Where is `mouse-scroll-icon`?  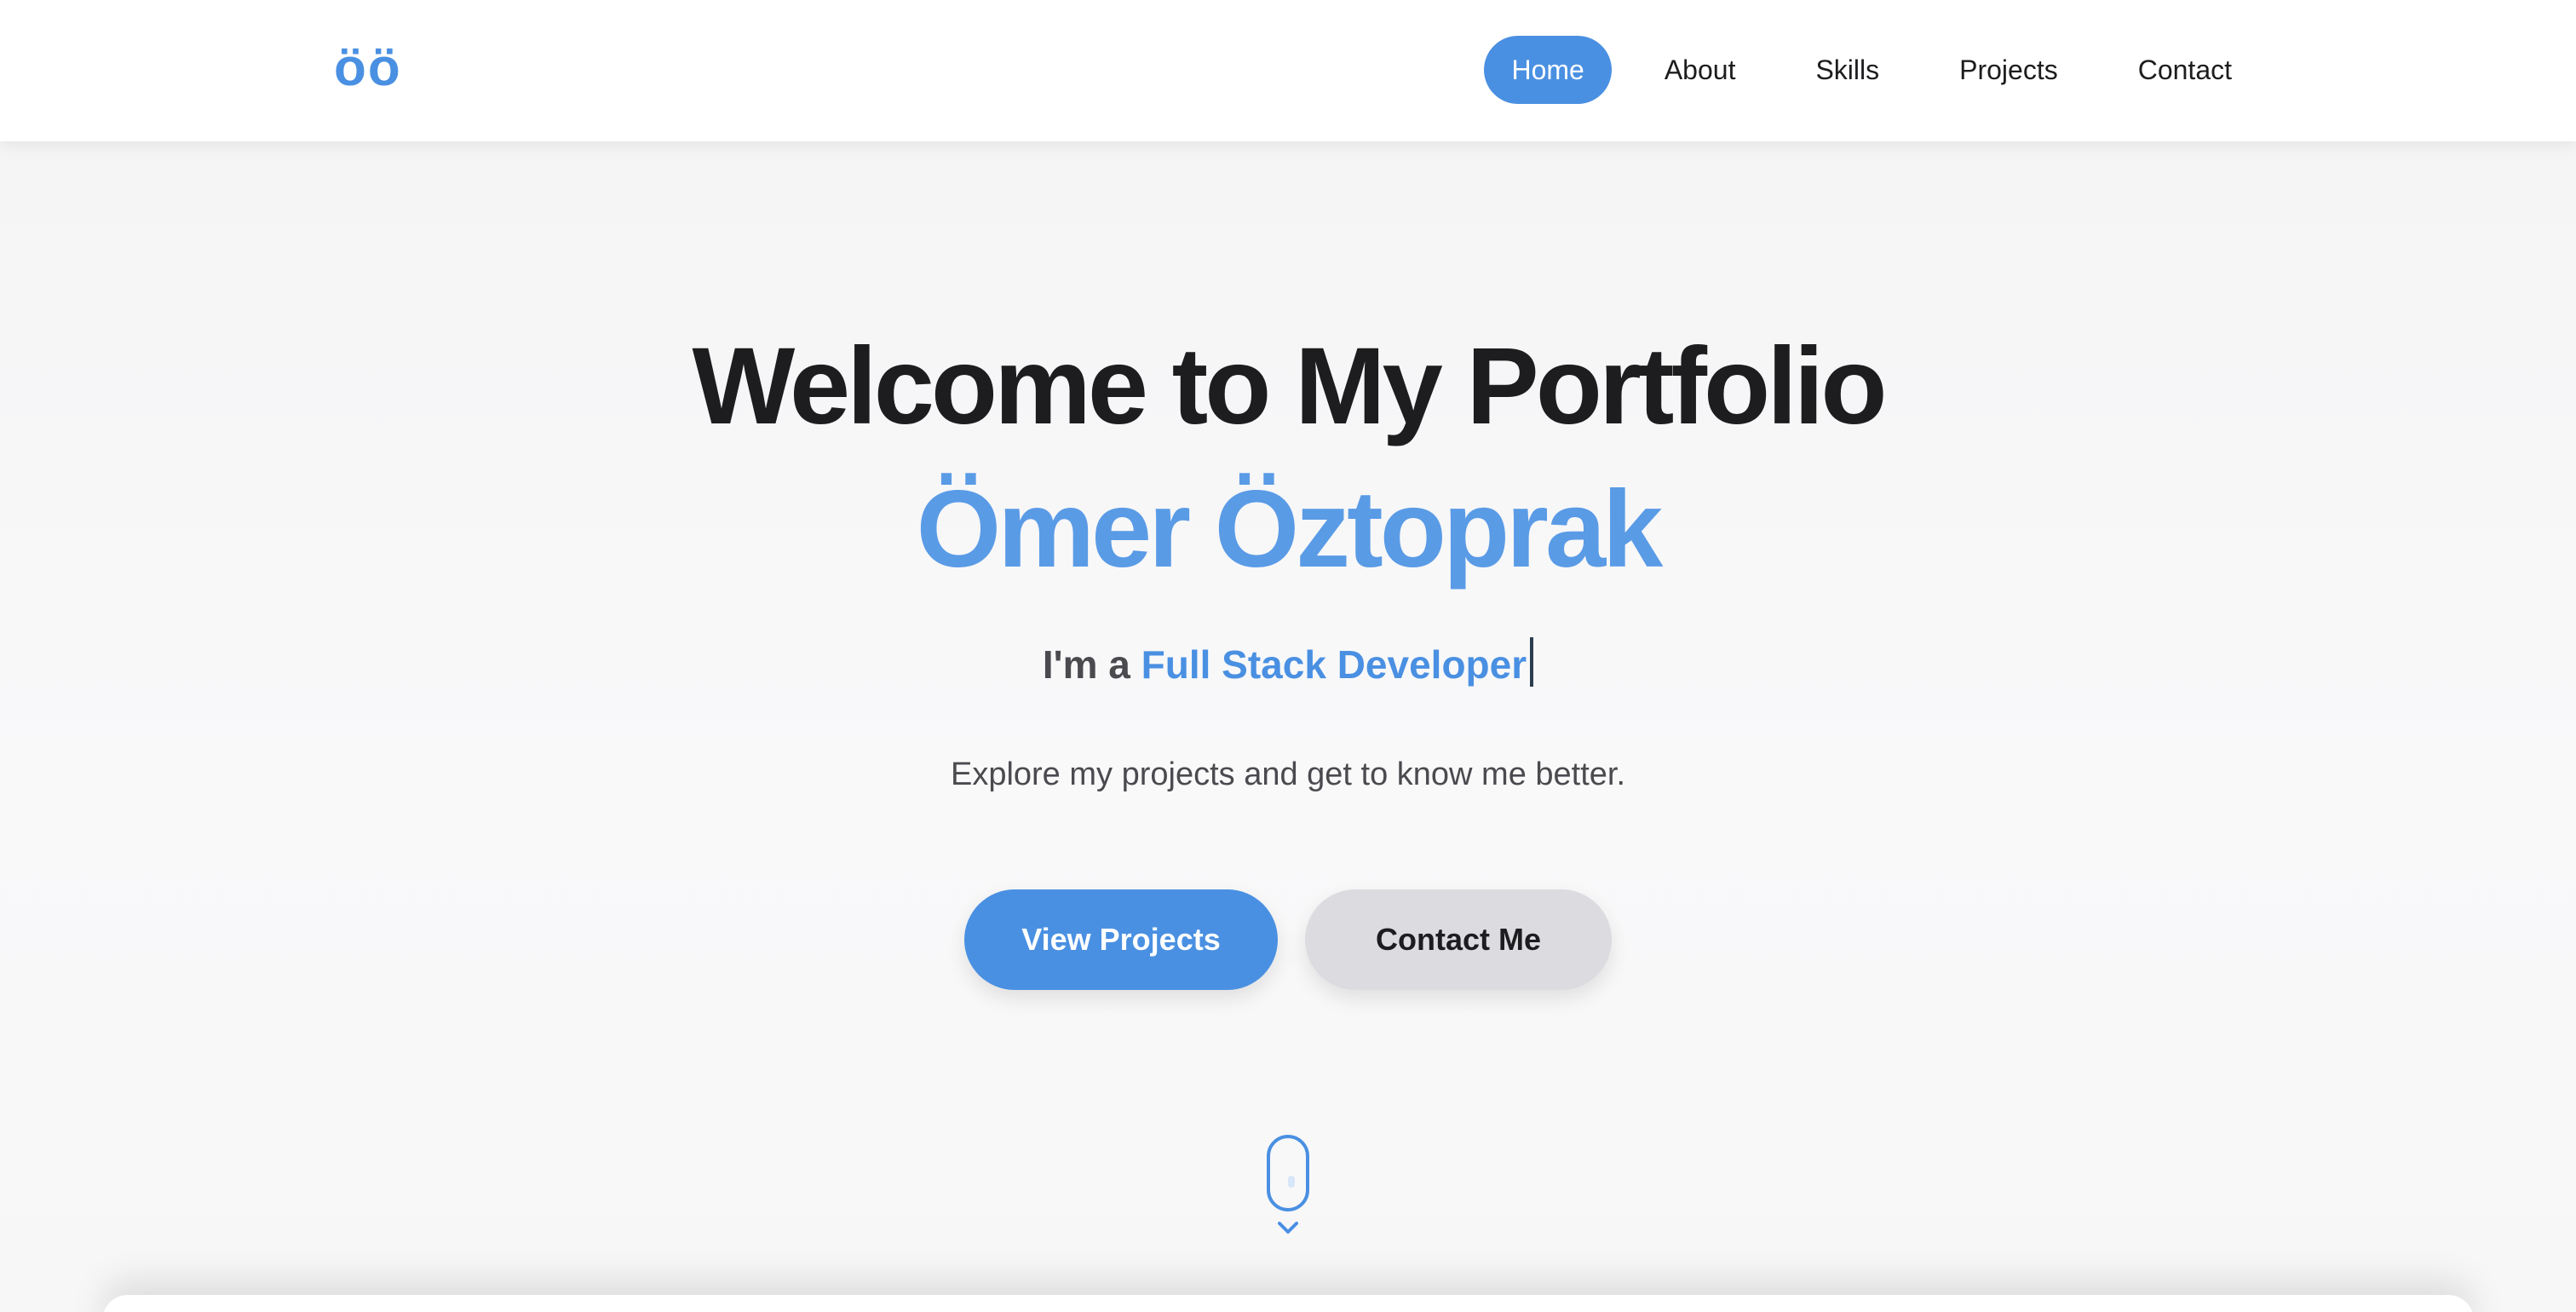 mouse-scroll-icon is located at coordinates (1288, 1190).